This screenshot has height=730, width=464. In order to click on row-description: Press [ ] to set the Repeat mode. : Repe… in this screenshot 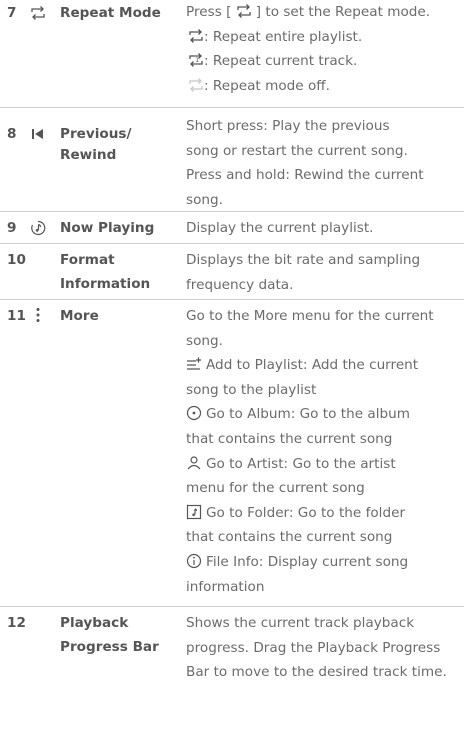, I will do `click(308, 49)`.